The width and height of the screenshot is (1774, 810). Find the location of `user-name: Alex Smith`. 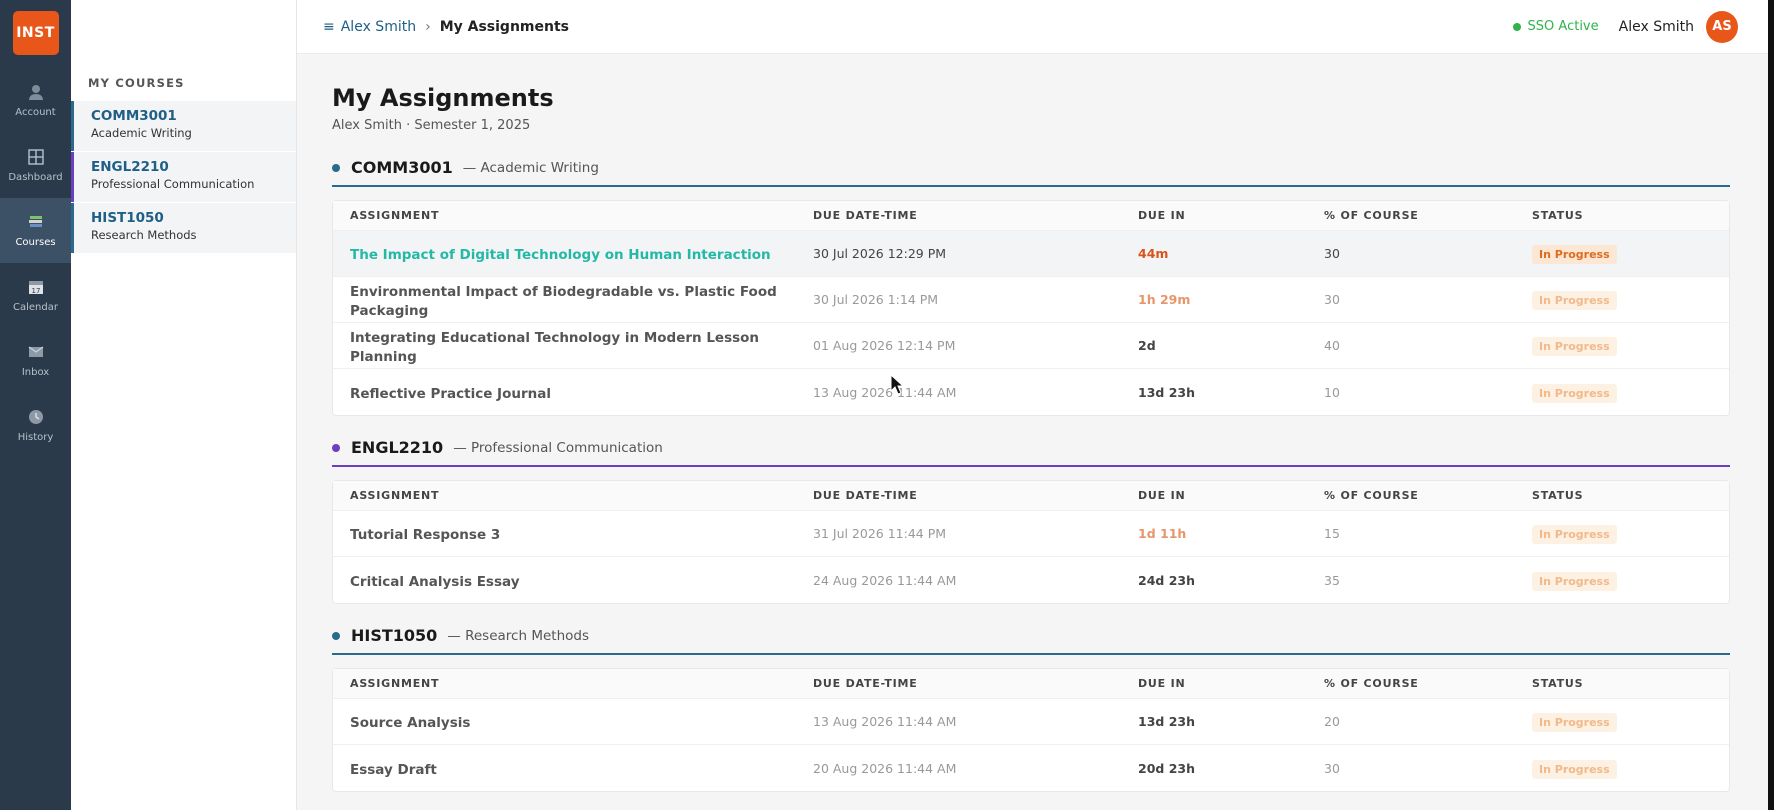

user-name: Alex Smith is located at coordinates (1656, 27).